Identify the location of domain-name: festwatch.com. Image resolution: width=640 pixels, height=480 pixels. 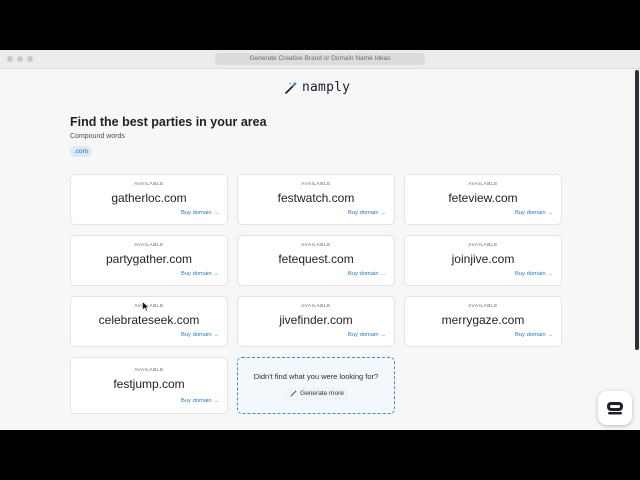
(316, 198).